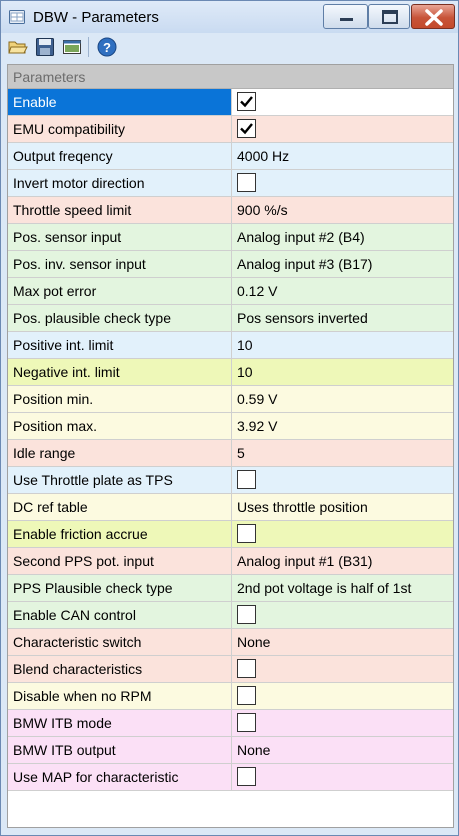 The height and width of the screenshot is (836, 459). I want to click on property-name: Disable when no RPM, so click(120, 696).